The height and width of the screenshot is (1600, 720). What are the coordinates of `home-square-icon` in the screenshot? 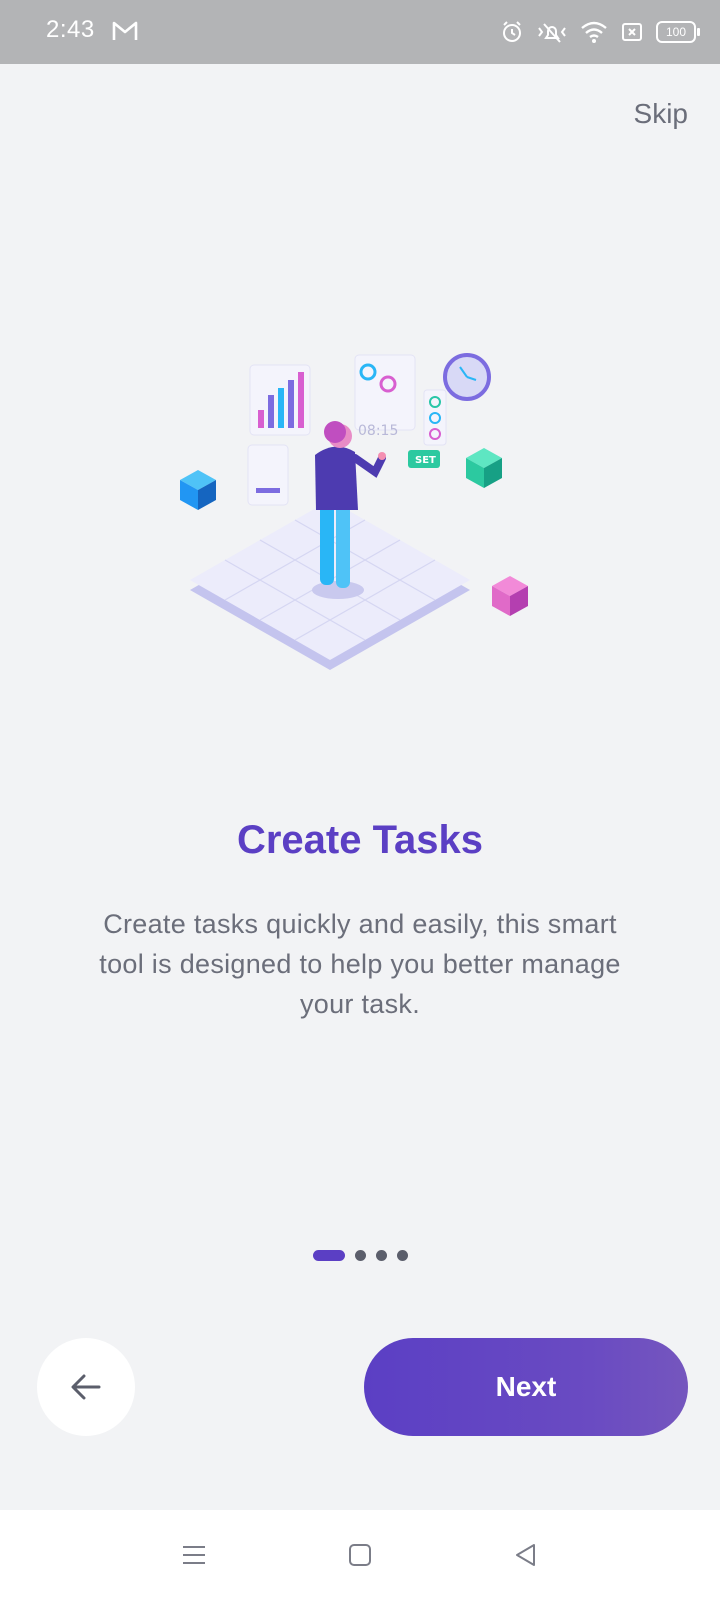 It's located at (360, 1555).